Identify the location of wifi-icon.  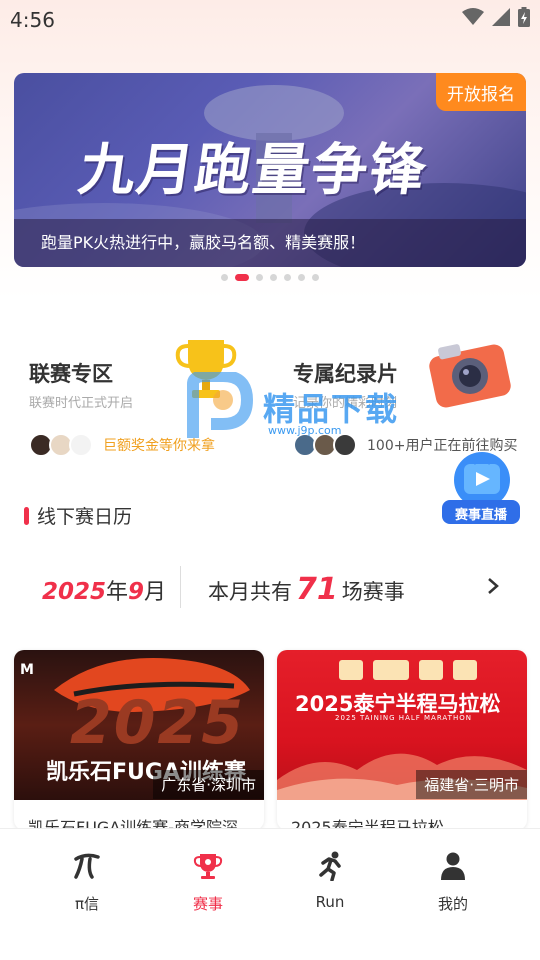
(473, 16).